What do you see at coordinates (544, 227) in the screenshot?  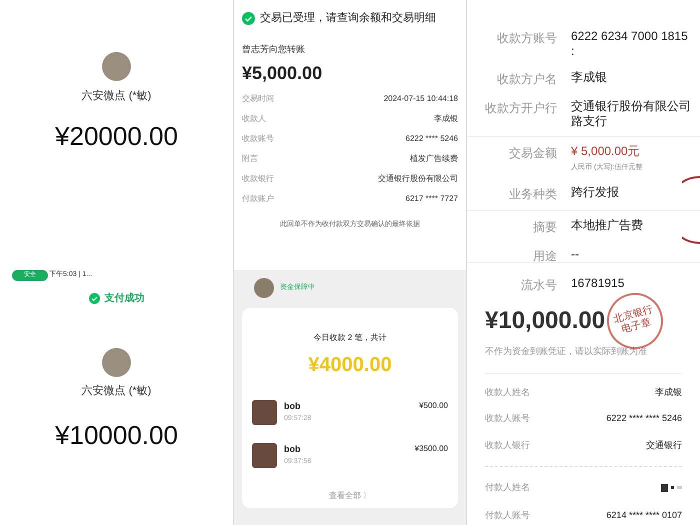 I see `field-label: 摘要` at bounding box center [544, 227].